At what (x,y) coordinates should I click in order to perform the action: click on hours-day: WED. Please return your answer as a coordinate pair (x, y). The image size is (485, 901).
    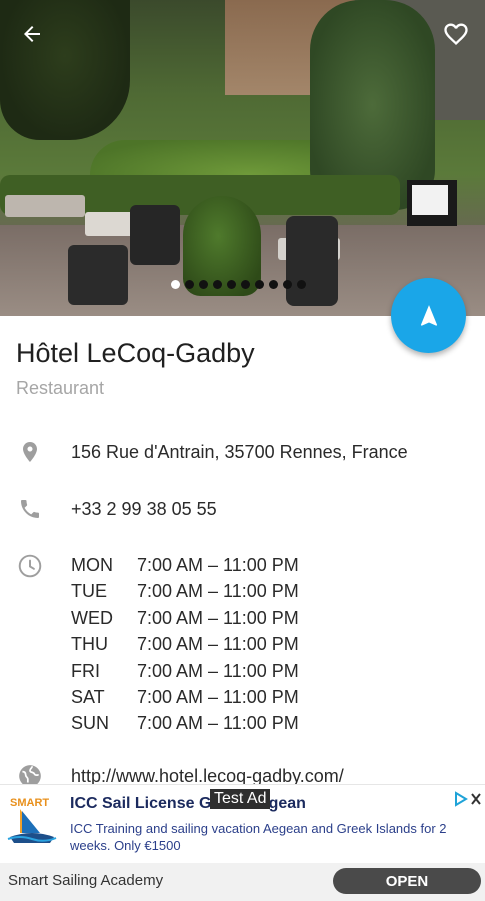
    Looking at the image, I should click on (92, 617).